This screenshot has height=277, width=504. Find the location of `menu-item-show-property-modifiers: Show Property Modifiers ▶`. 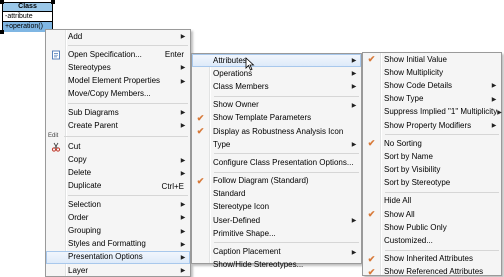

menu-item-show-property-modifiers: Show Property Modifiers ▶ is located at coordinates (432, 125).